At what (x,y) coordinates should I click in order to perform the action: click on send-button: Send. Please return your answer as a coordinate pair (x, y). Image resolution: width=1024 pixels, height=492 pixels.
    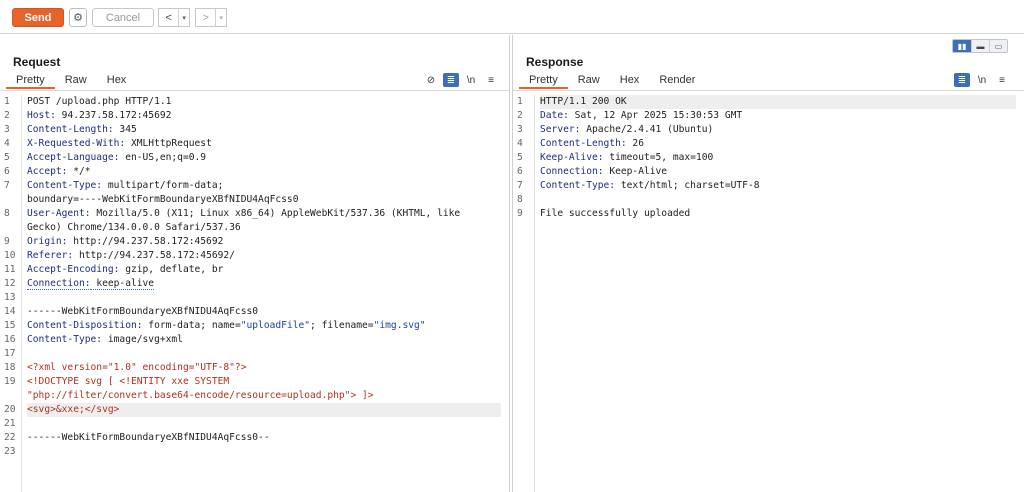
    Looking at the image, I should click on (38, 17).